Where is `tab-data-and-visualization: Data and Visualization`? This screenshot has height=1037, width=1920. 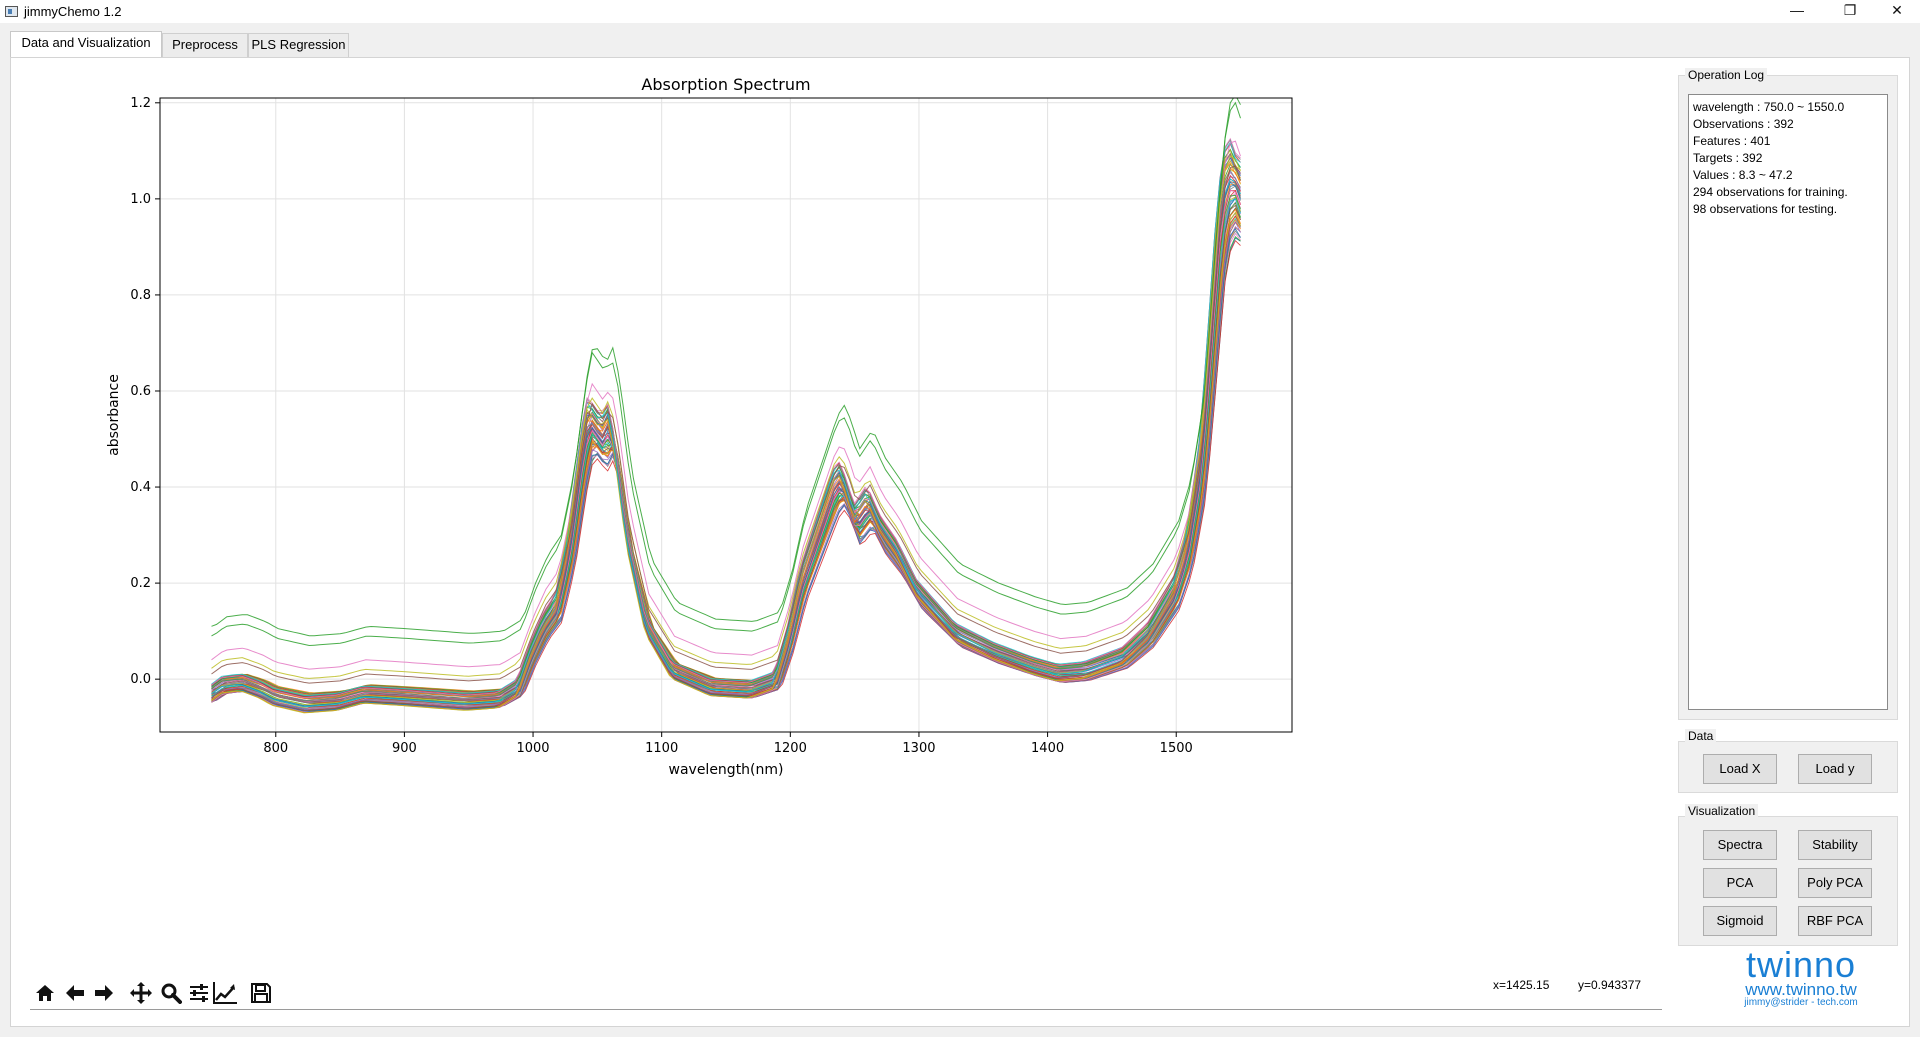 tab-data-and-visualization: Data and Visualization is located at coordinates (86, 44).